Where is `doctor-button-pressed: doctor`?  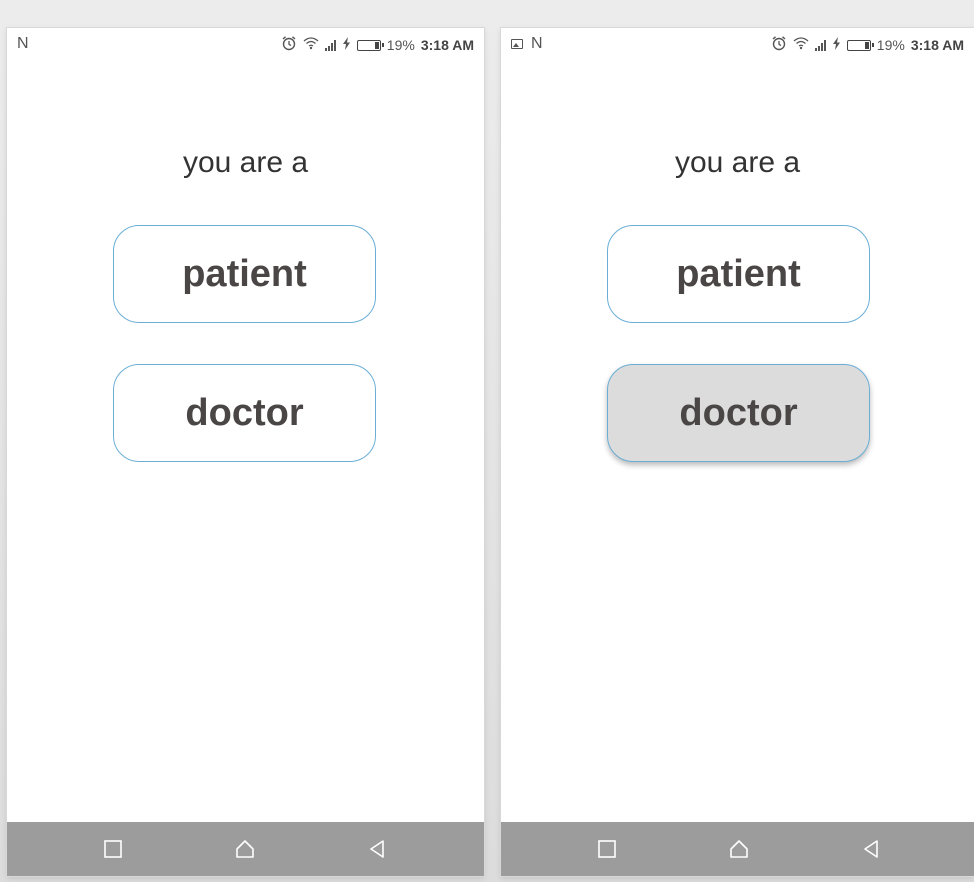 doctor-button-pressed: doctor is located at coordinates (738, 413).